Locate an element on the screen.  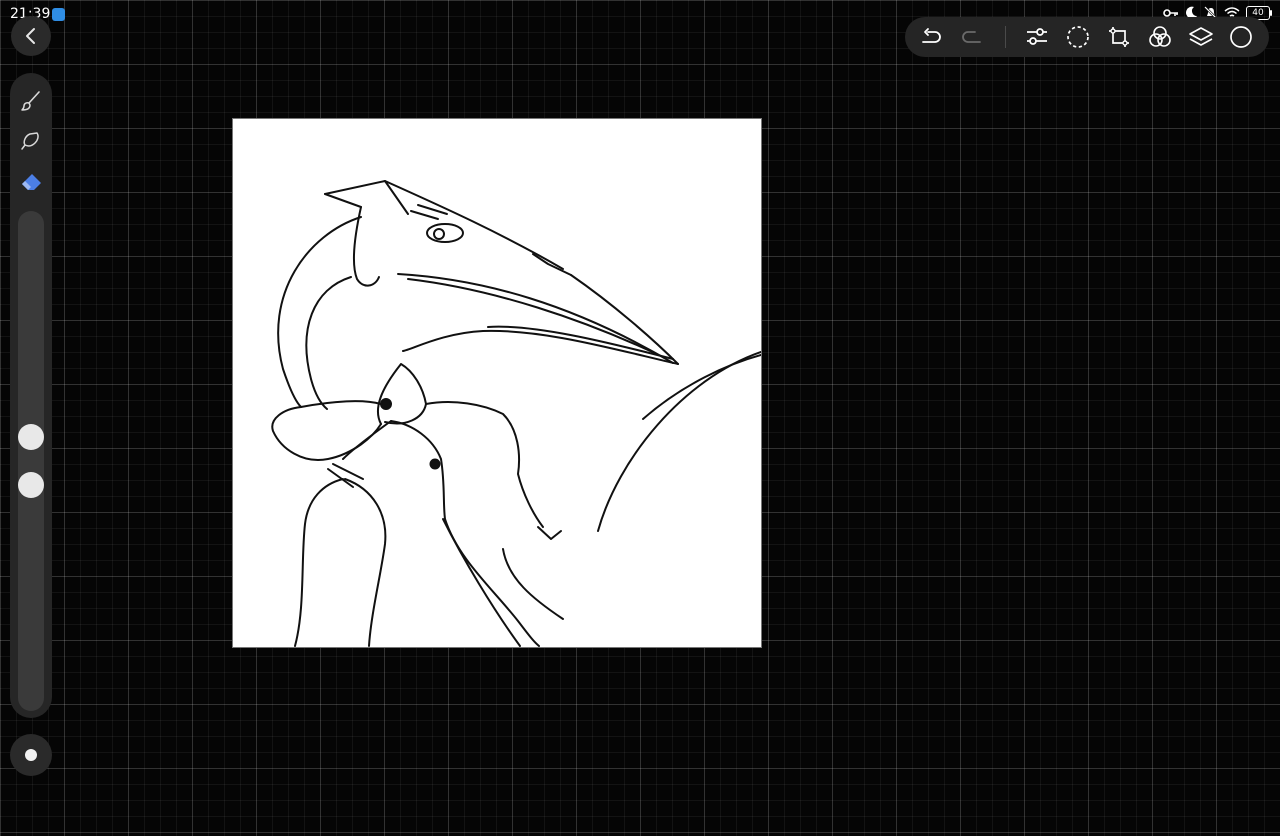
top-toolbar is located at coordinates (1087, 37).